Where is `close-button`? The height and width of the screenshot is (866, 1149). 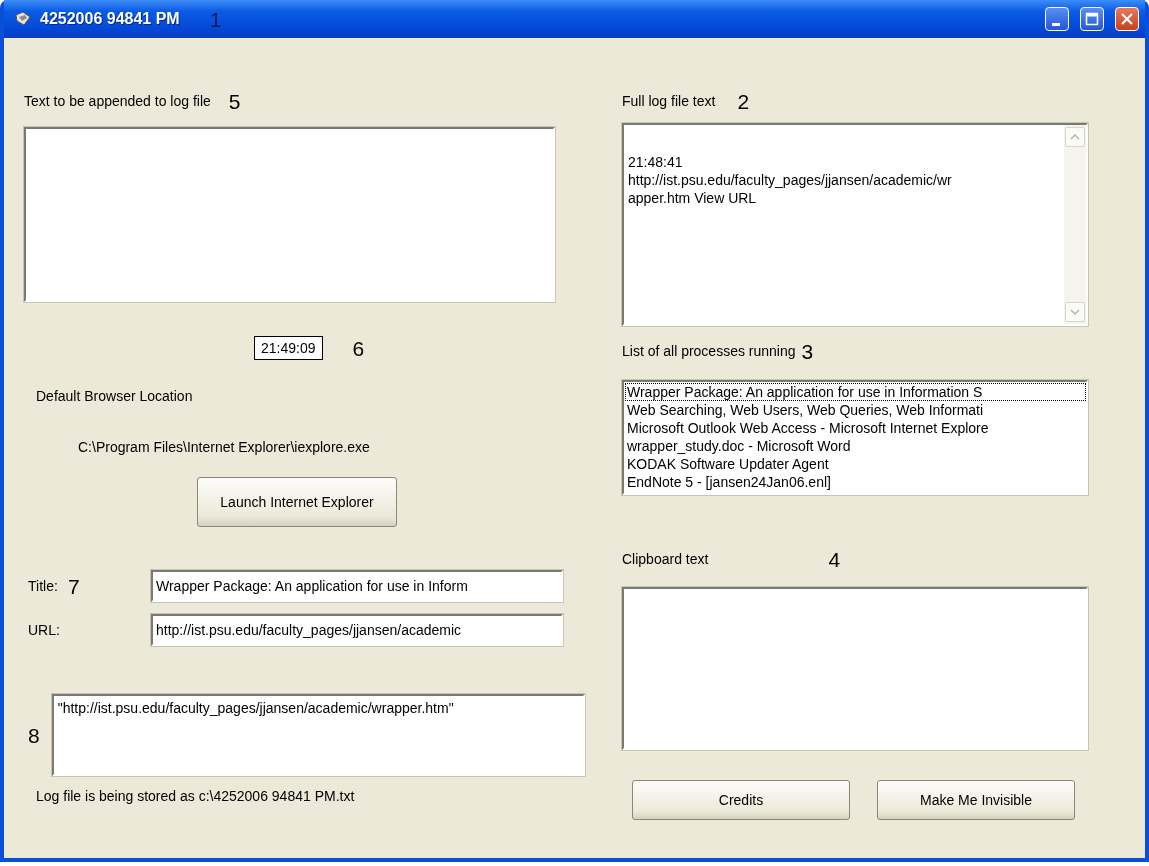 close-button is located at coordinates (1127, 19).